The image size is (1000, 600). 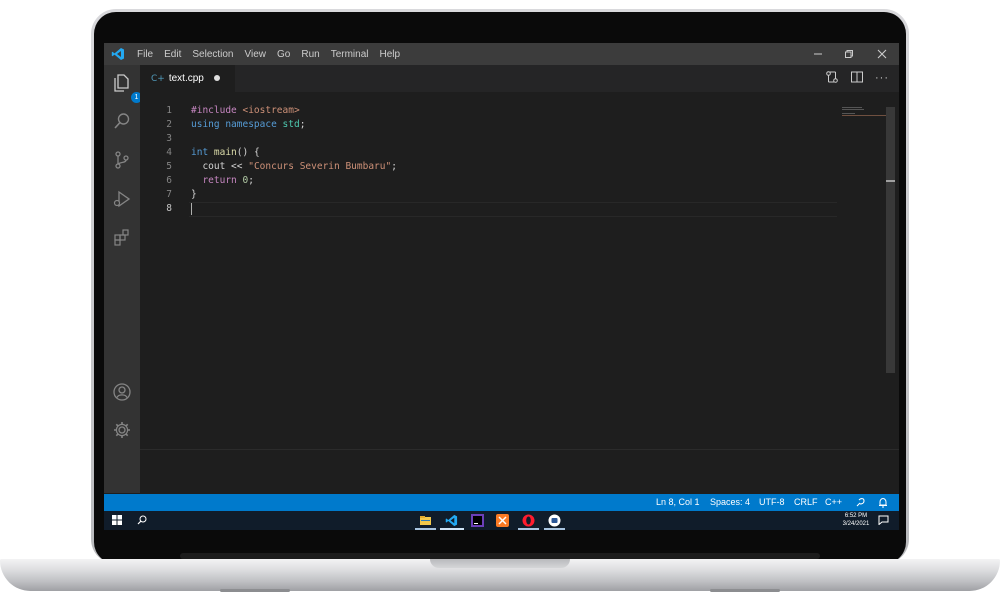 What do you see at coordinates (519, 78) in the screenshot?
I see `tab-strip: C+ text.cpp ···` at bounding box center [519, 78].